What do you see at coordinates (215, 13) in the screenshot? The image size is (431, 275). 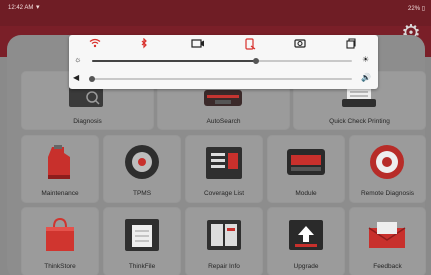 I see `status-bar: 12:42 AM ▾ 22% ▯` at bounding box center [215, 13].